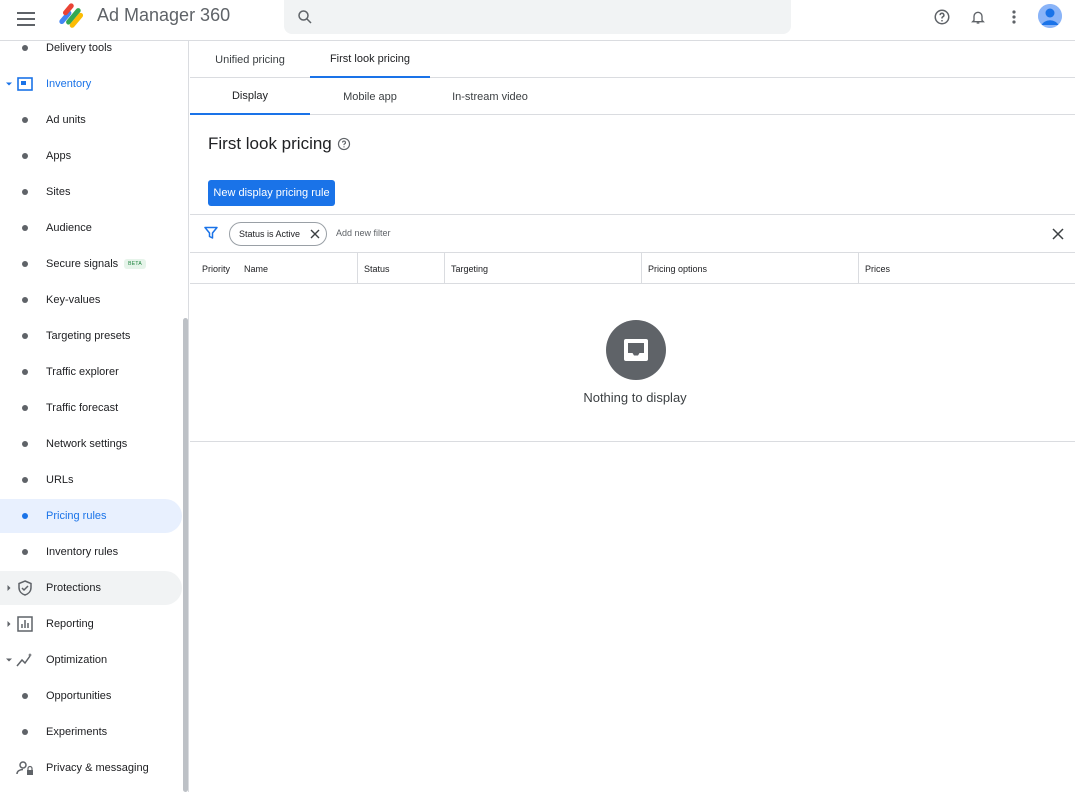 The image size is (1075, 792). What do you see at coordinates (91, 408) in the screenshot?
I see `sidebar-item-traffic-forecast: Traffic forecast` at bounding box center [91, 408].